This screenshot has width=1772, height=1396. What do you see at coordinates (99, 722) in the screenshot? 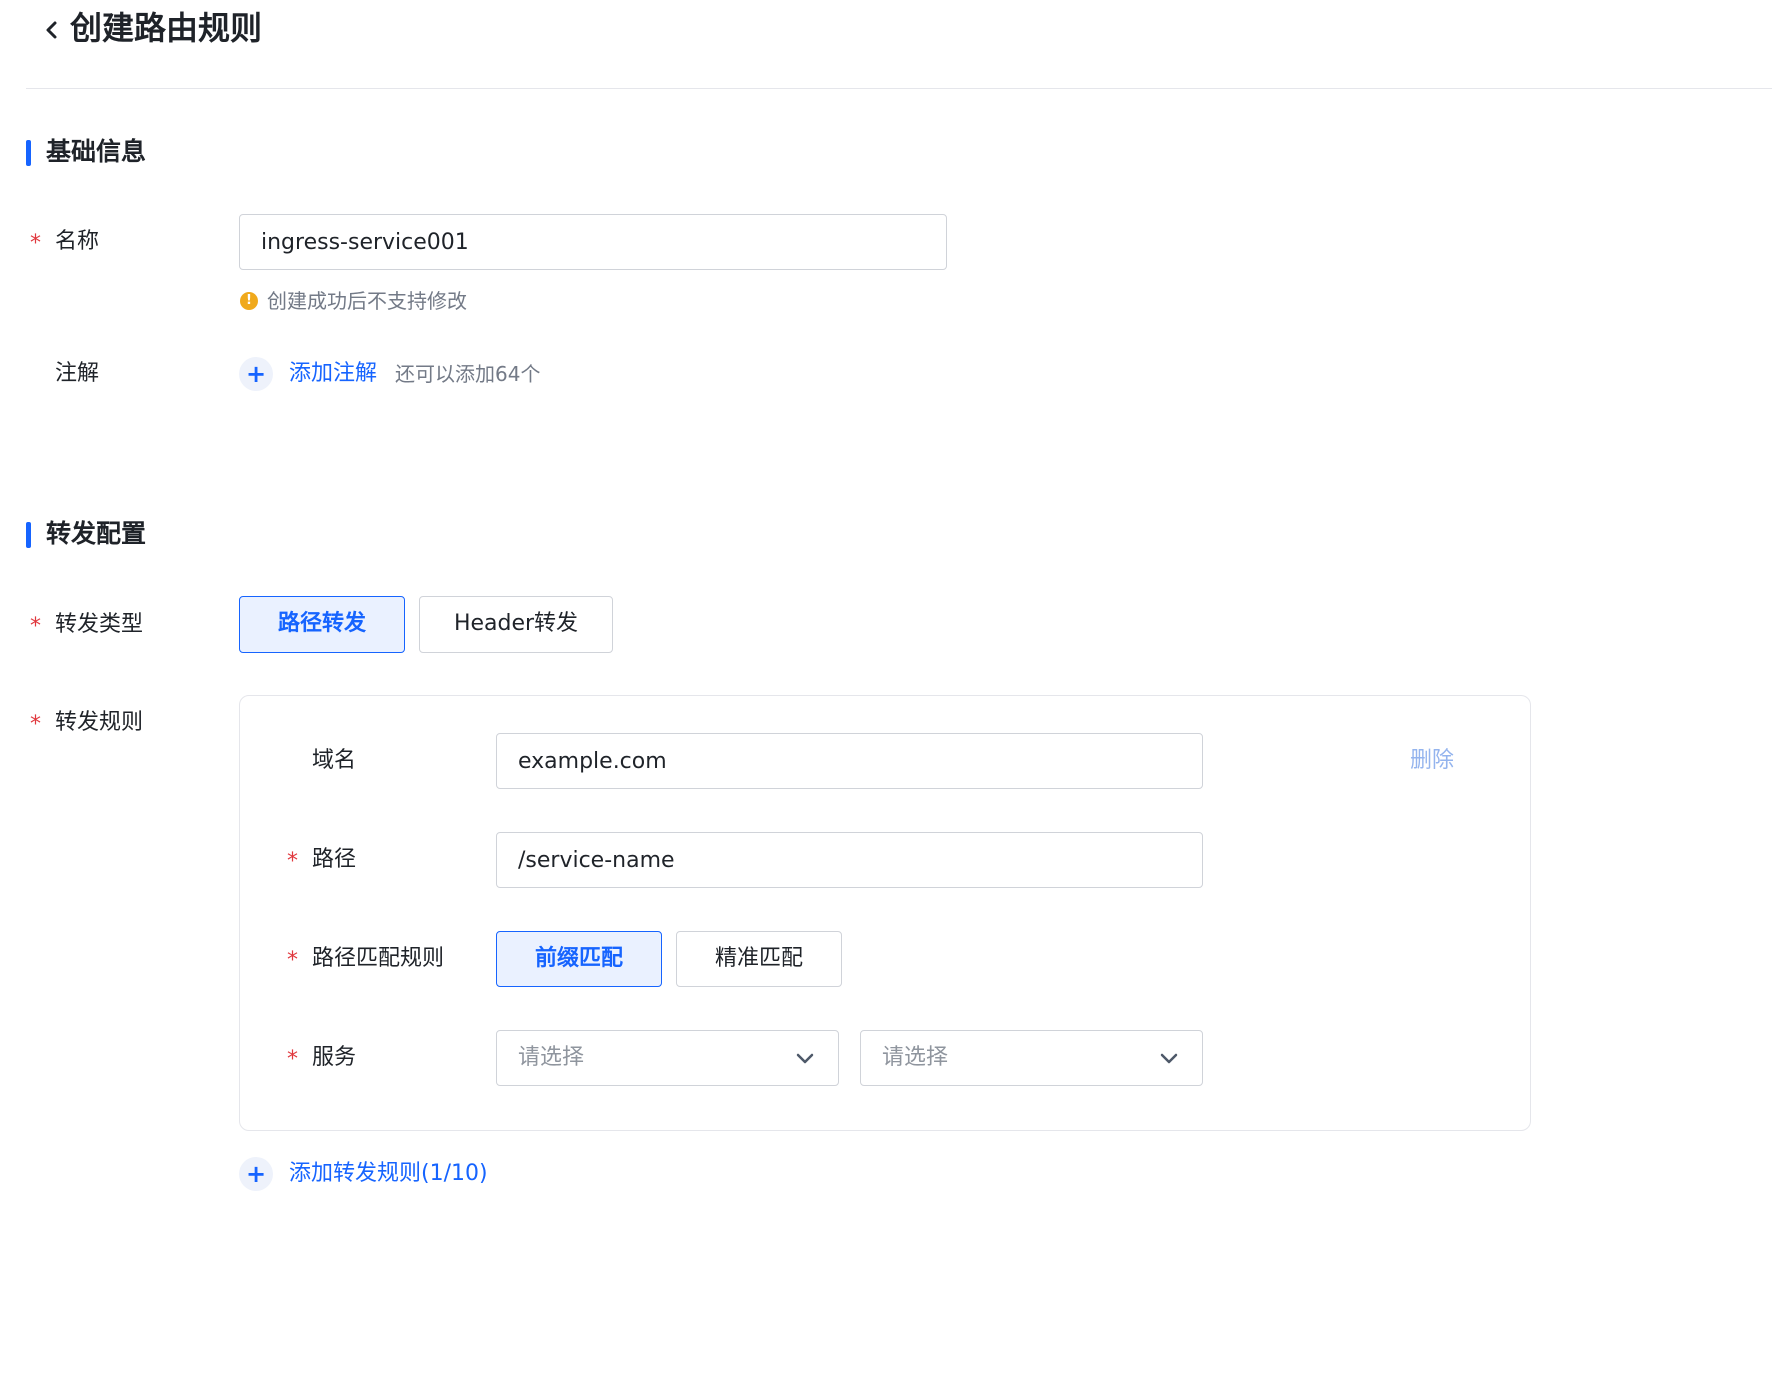
I see `forward-rules-label: 转发规则` at bounding box center [99, 722].